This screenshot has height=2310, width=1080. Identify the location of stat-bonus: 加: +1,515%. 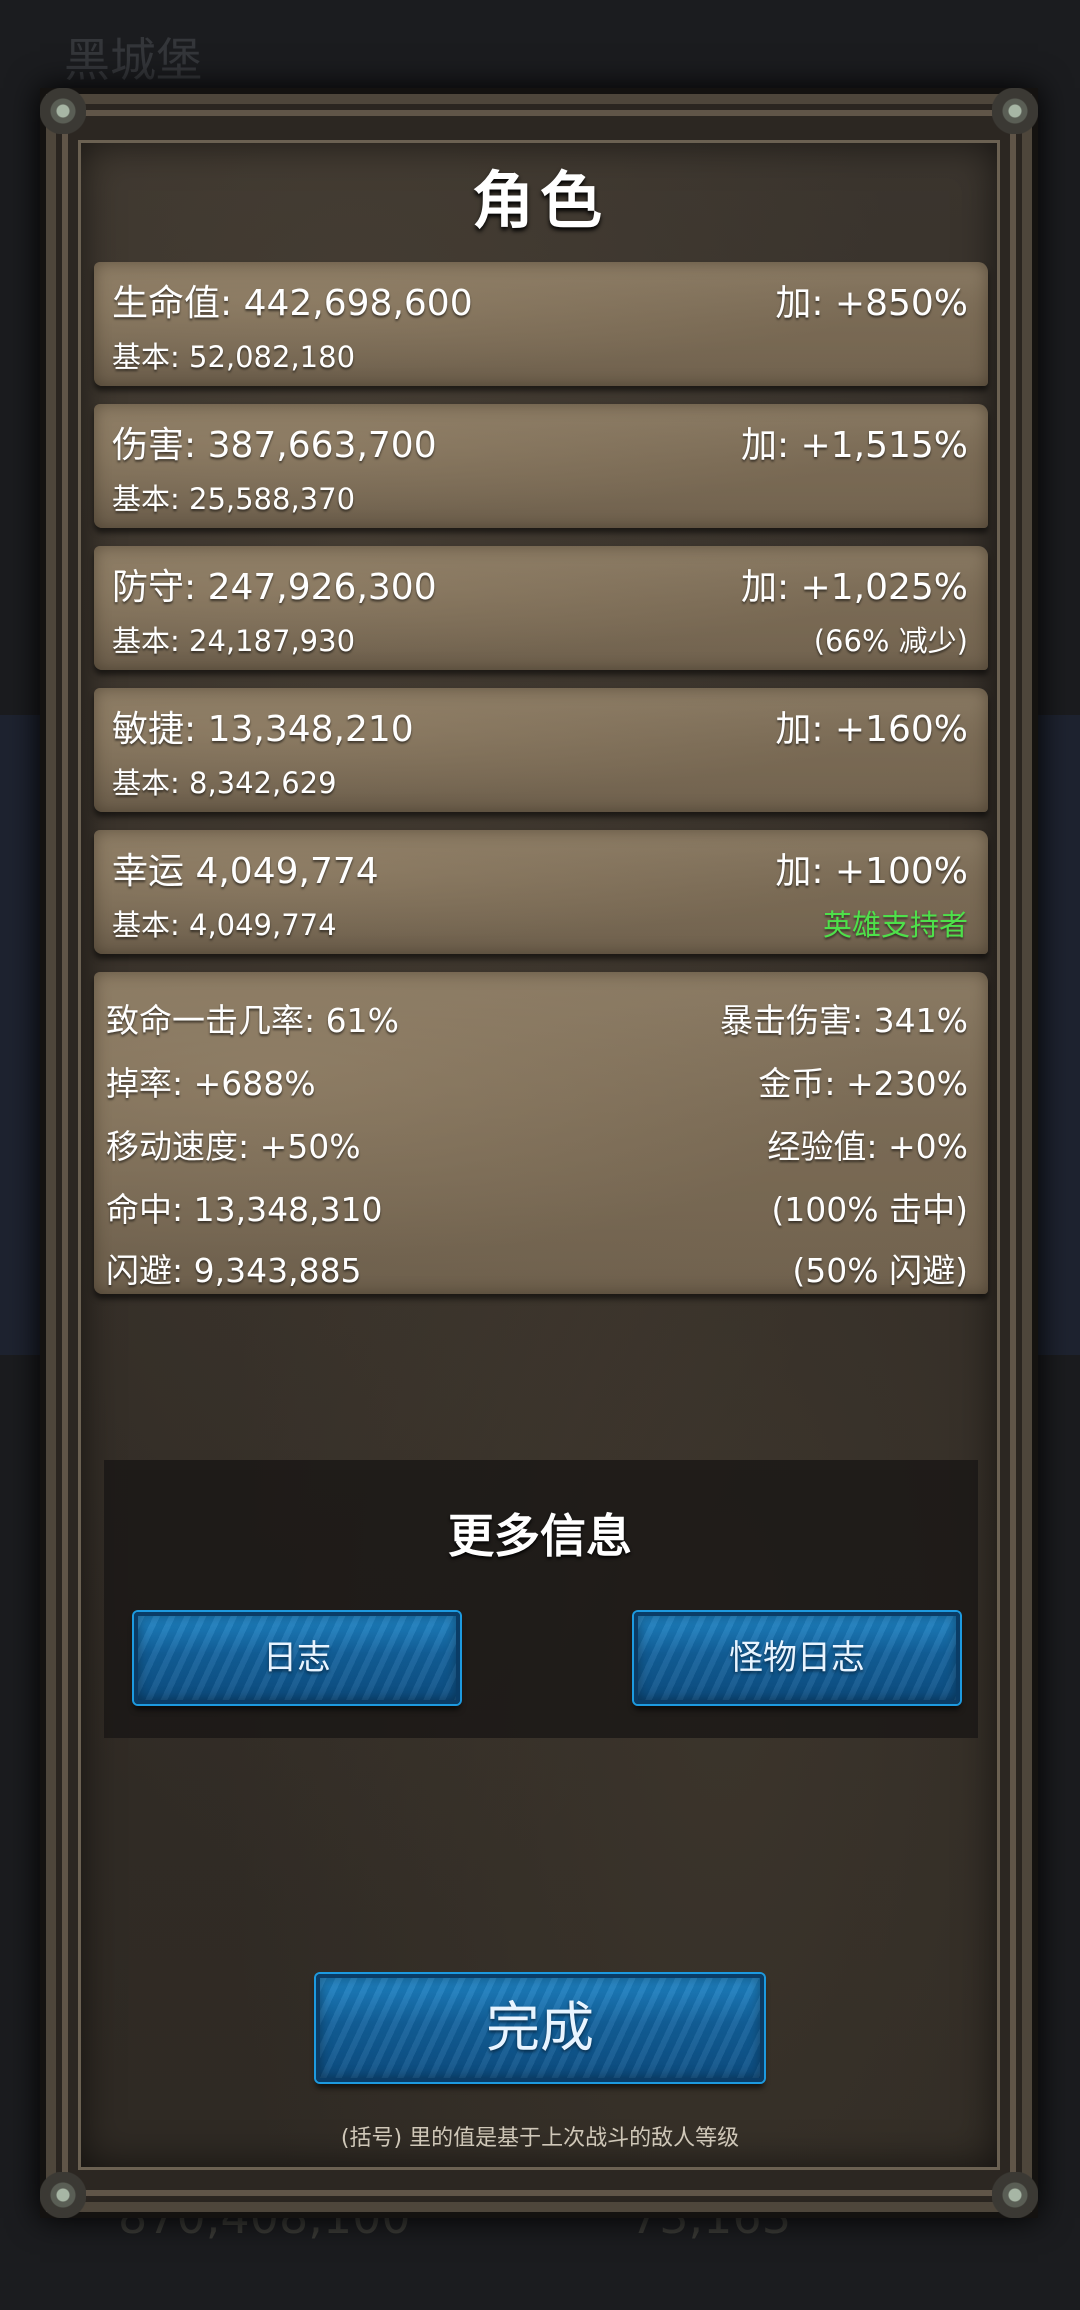
(854, 445).